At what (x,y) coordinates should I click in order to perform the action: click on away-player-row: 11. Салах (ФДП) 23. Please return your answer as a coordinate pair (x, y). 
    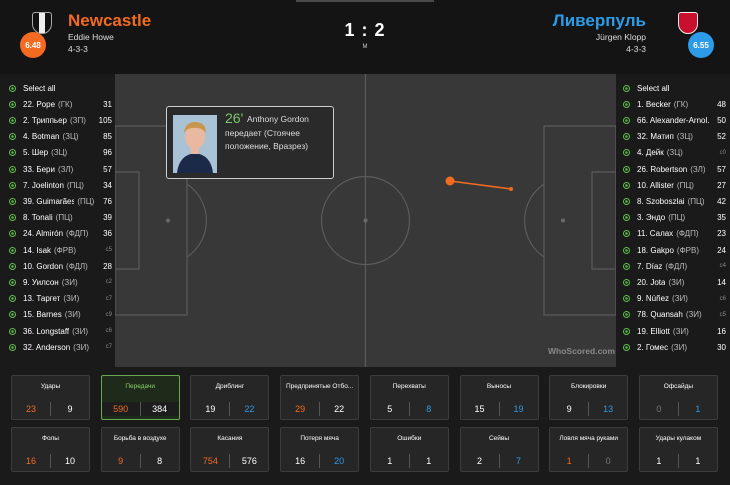
    Looking at the image, I should click on (672, 234).